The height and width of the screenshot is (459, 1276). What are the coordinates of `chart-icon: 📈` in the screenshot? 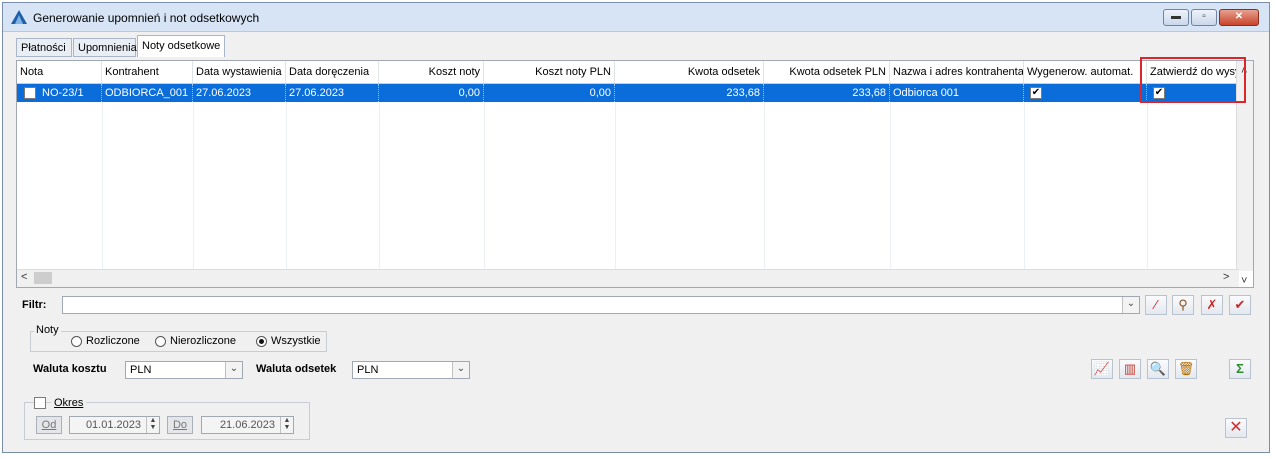 It's located at (1102, 368).